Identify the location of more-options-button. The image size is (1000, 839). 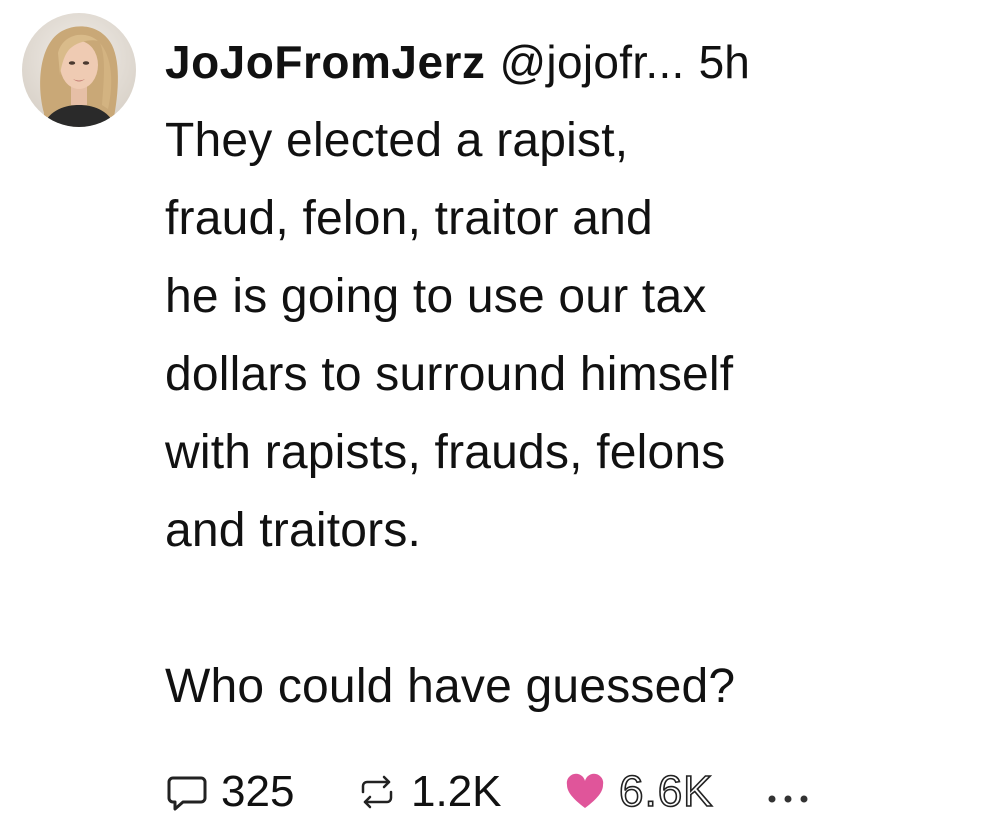
(788, 792).